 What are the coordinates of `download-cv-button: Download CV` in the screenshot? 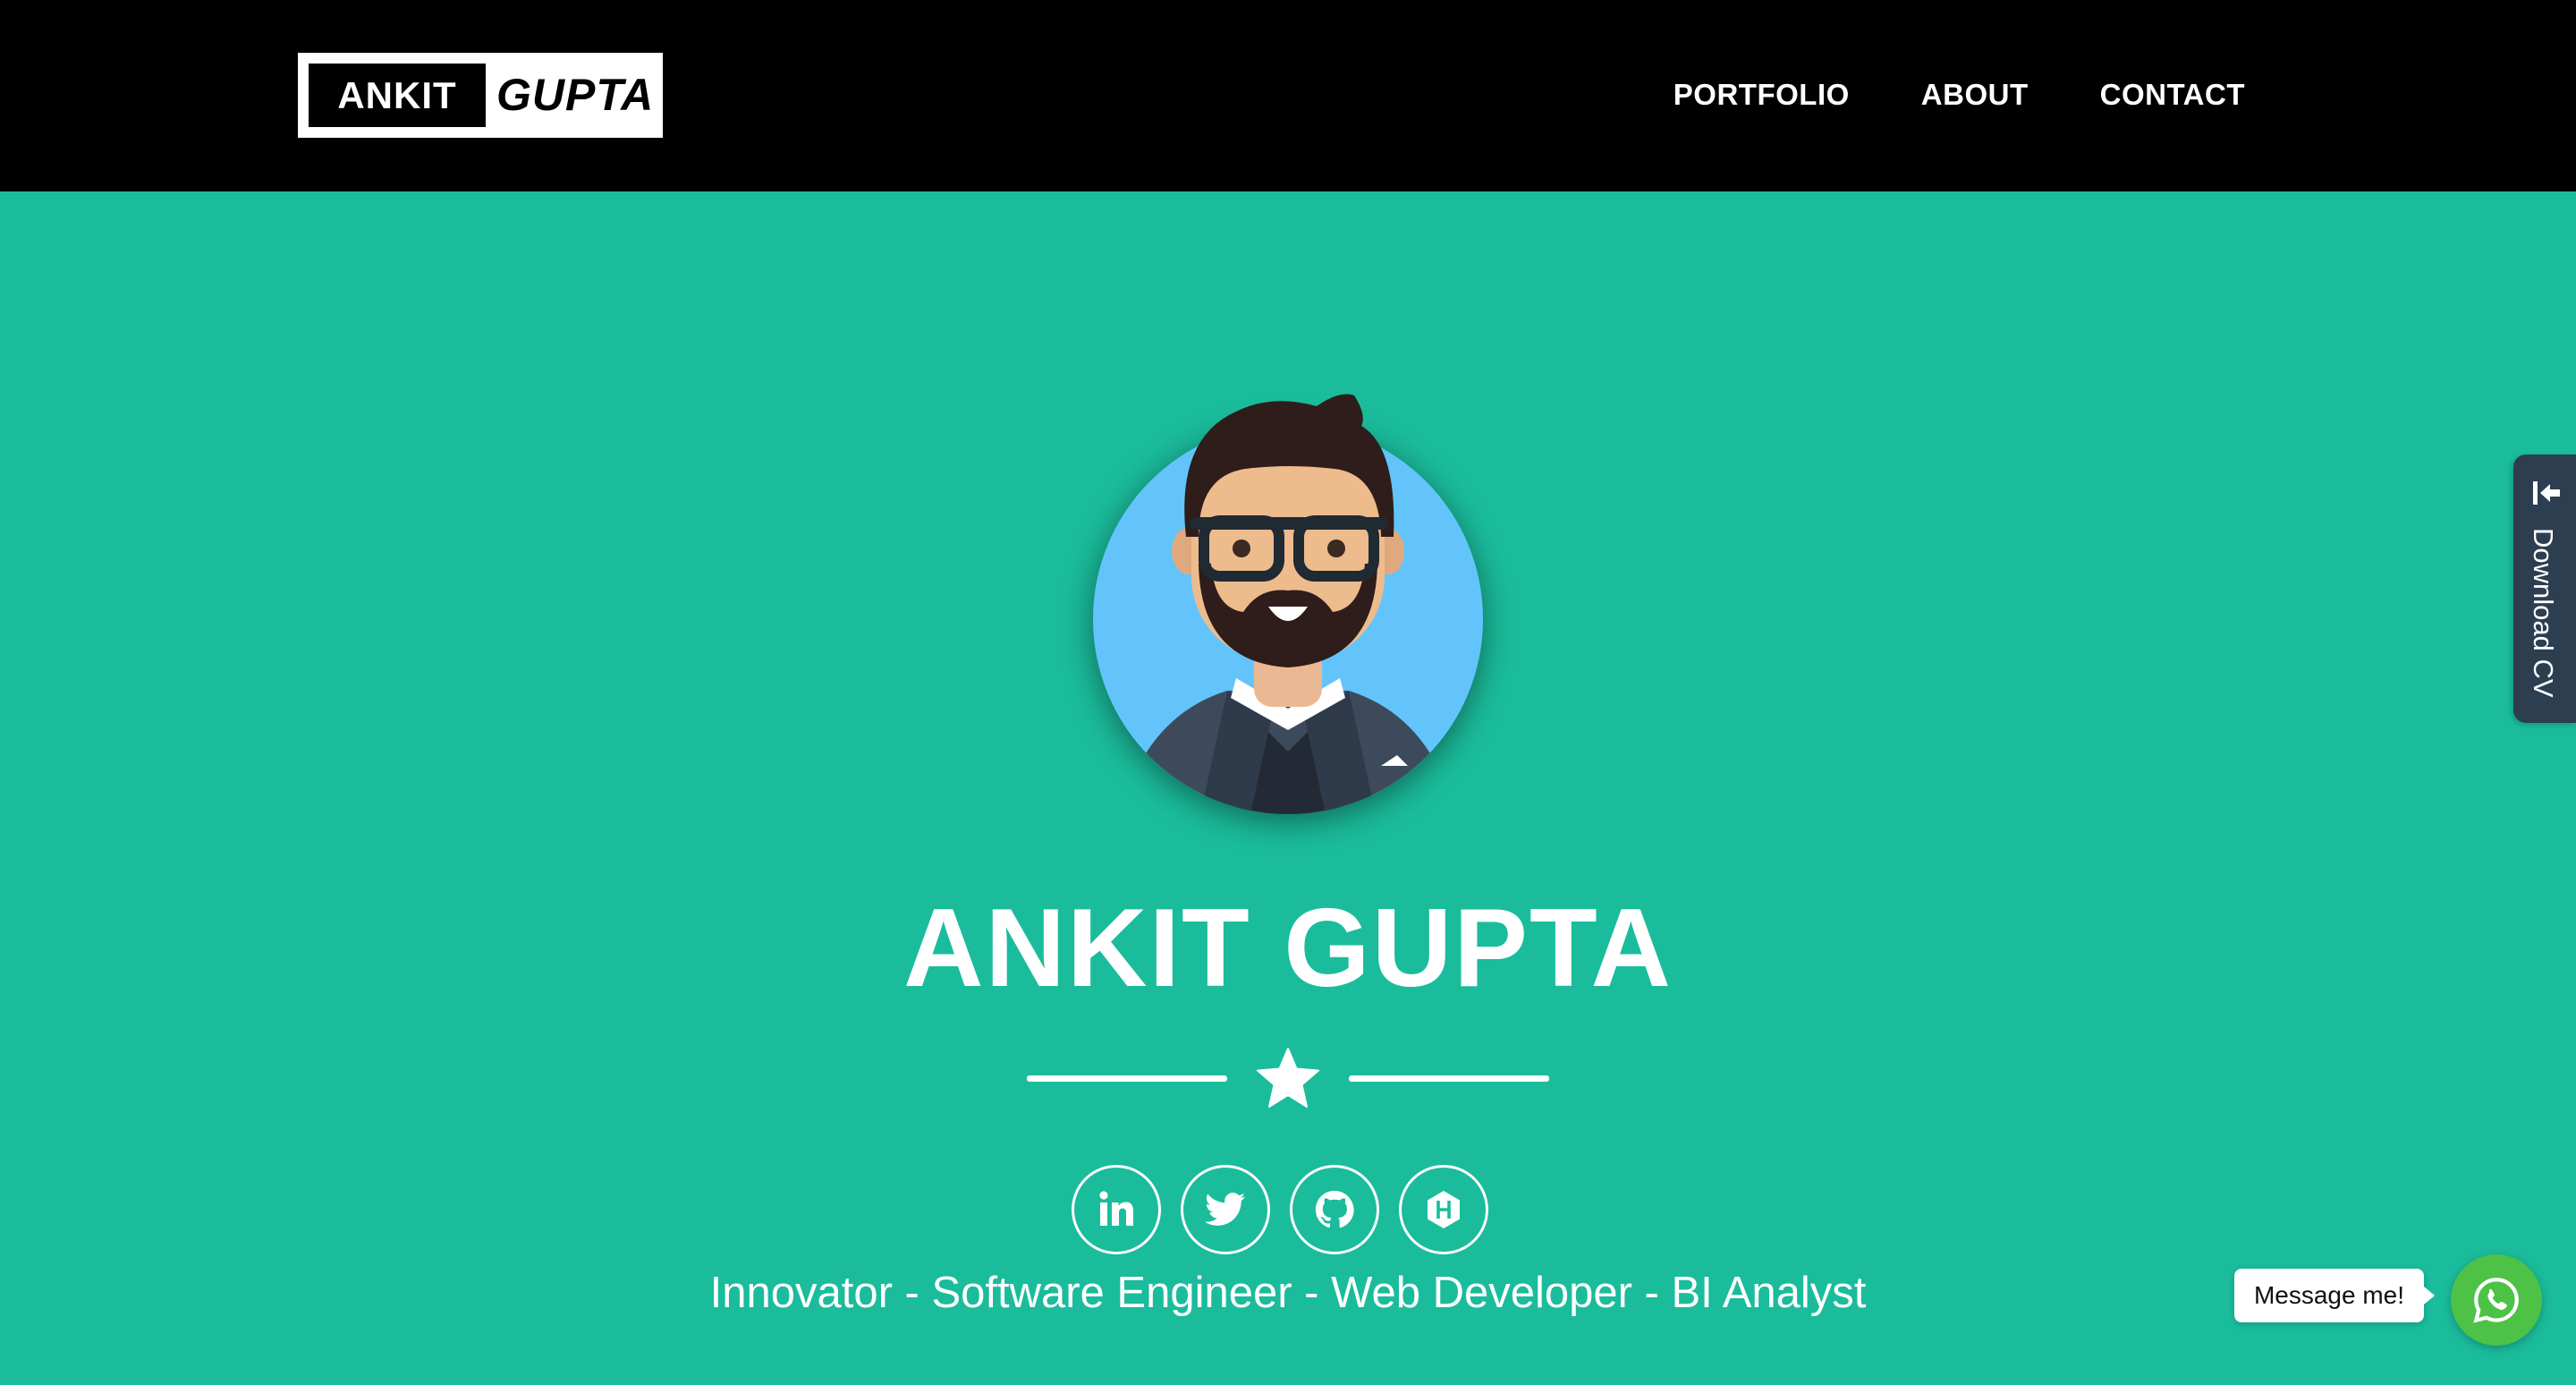 It's located at (2544, 589).